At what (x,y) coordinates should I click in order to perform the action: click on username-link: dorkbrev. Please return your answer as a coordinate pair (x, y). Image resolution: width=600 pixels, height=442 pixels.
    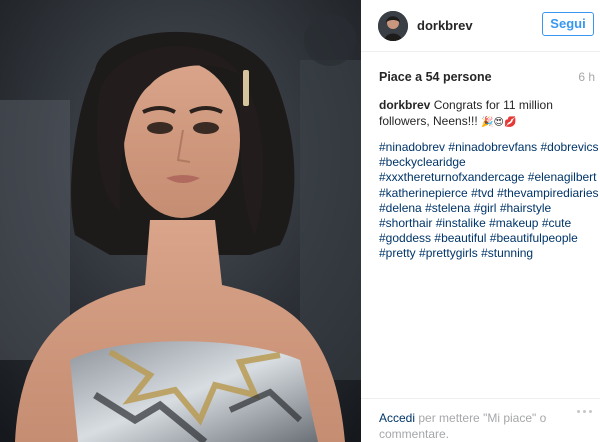
    Looking at the image, I should click on (445, 25).